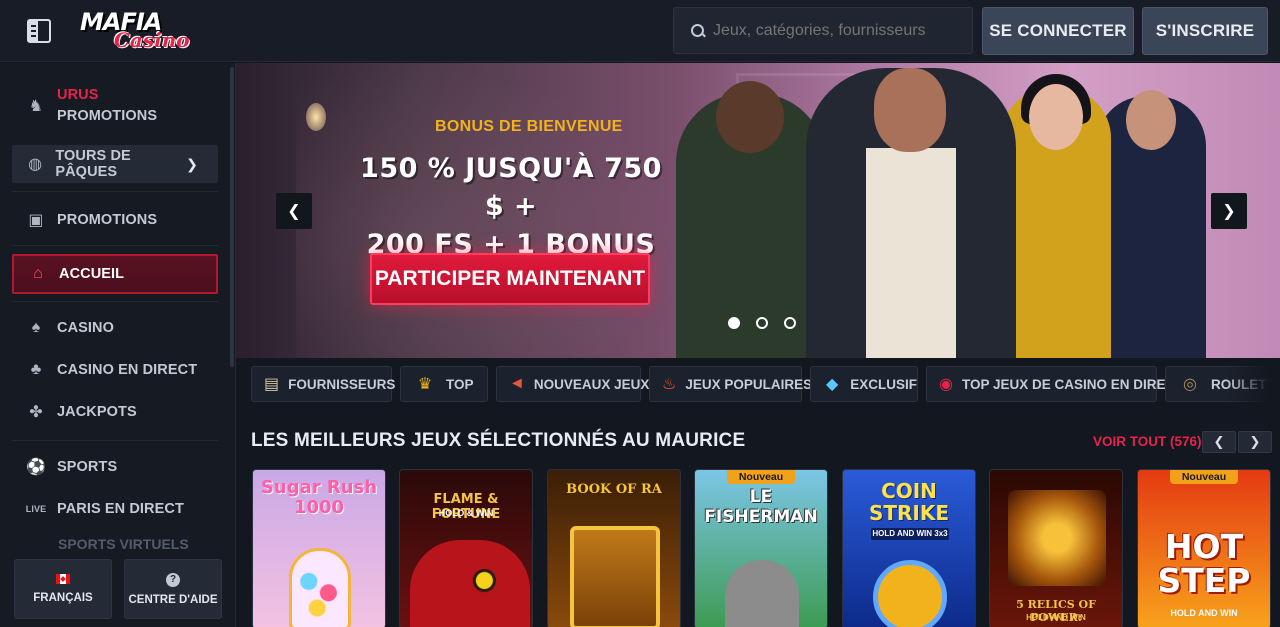  Describe the element at coordinates (470, 583) in the screenshot. I see `dragon-image` at that location.